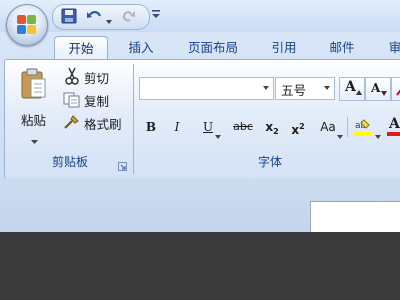 This screenshot has height=300, width=400. I want to click on underline-dropdown-icon, so click(218, 135).